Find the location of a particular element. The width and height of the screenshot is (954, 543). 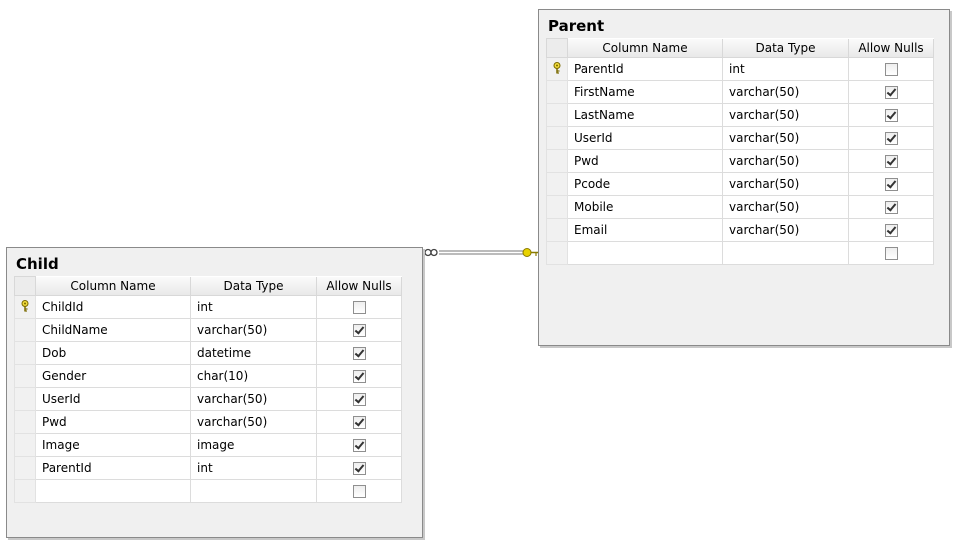

table-row: Mobile varchar(50) is located at coordinates (740, 207).